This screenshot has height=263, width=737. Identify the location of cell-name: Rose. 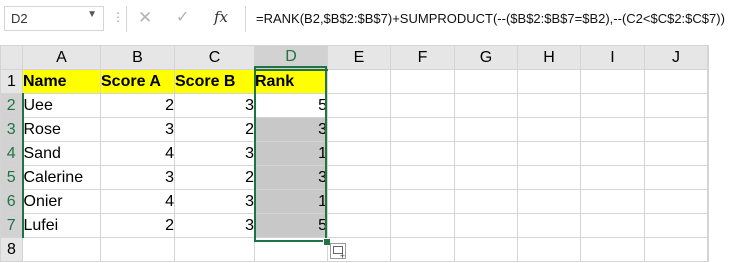
(61, 129).